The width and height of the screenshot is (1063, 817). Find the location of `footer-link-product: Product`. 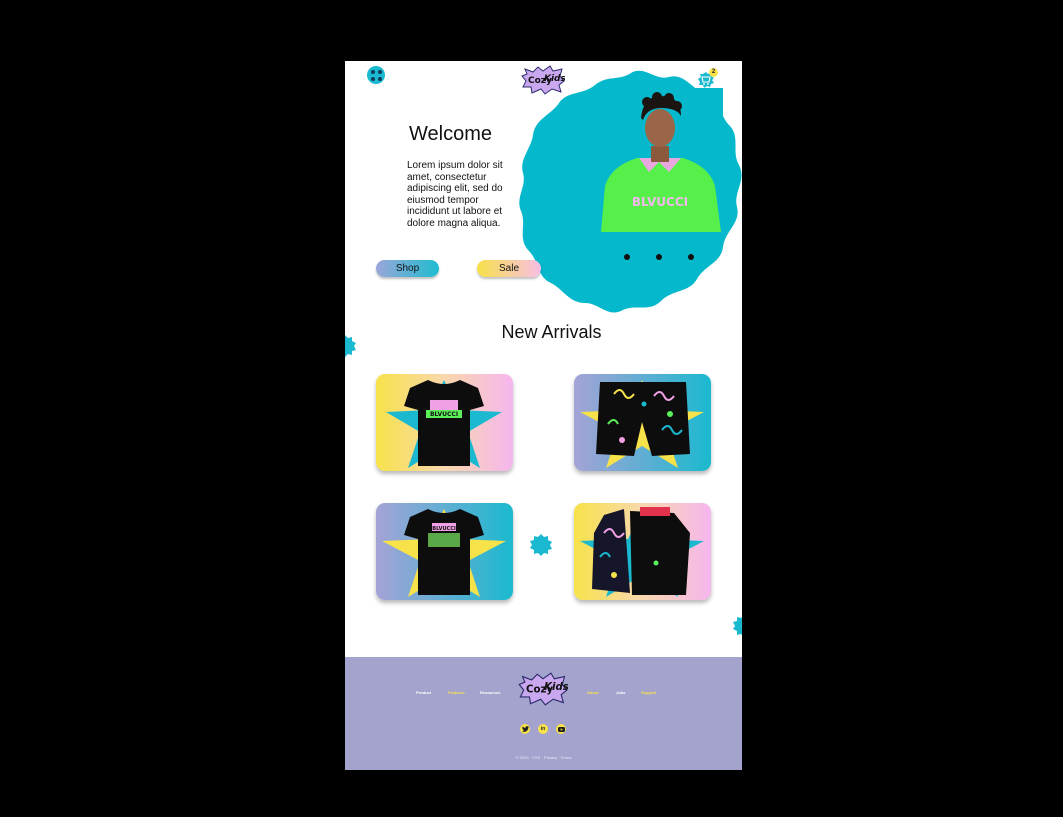

footer-link-product: Product is located at coordinates (423, 692).